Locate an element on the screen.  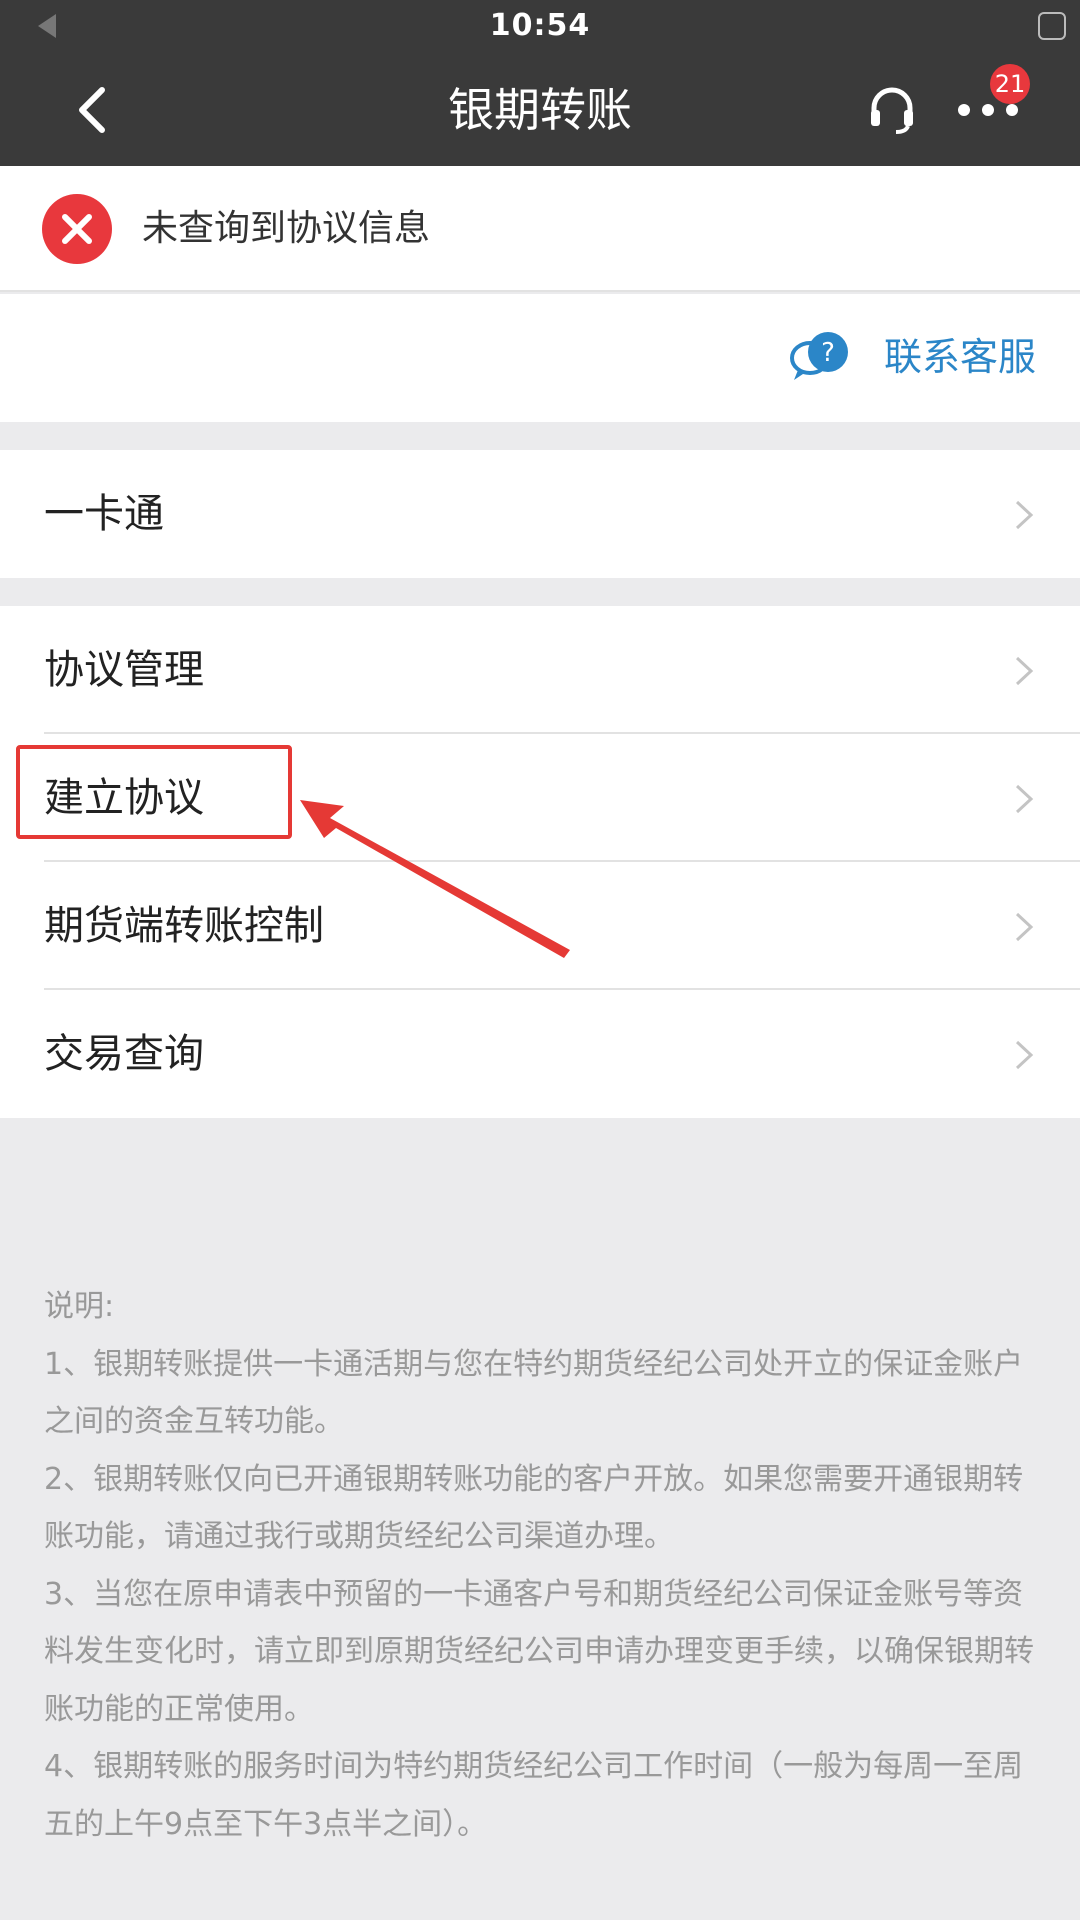
alert-banner: 未查询到协议信息 is located at coordinates (540, 229).